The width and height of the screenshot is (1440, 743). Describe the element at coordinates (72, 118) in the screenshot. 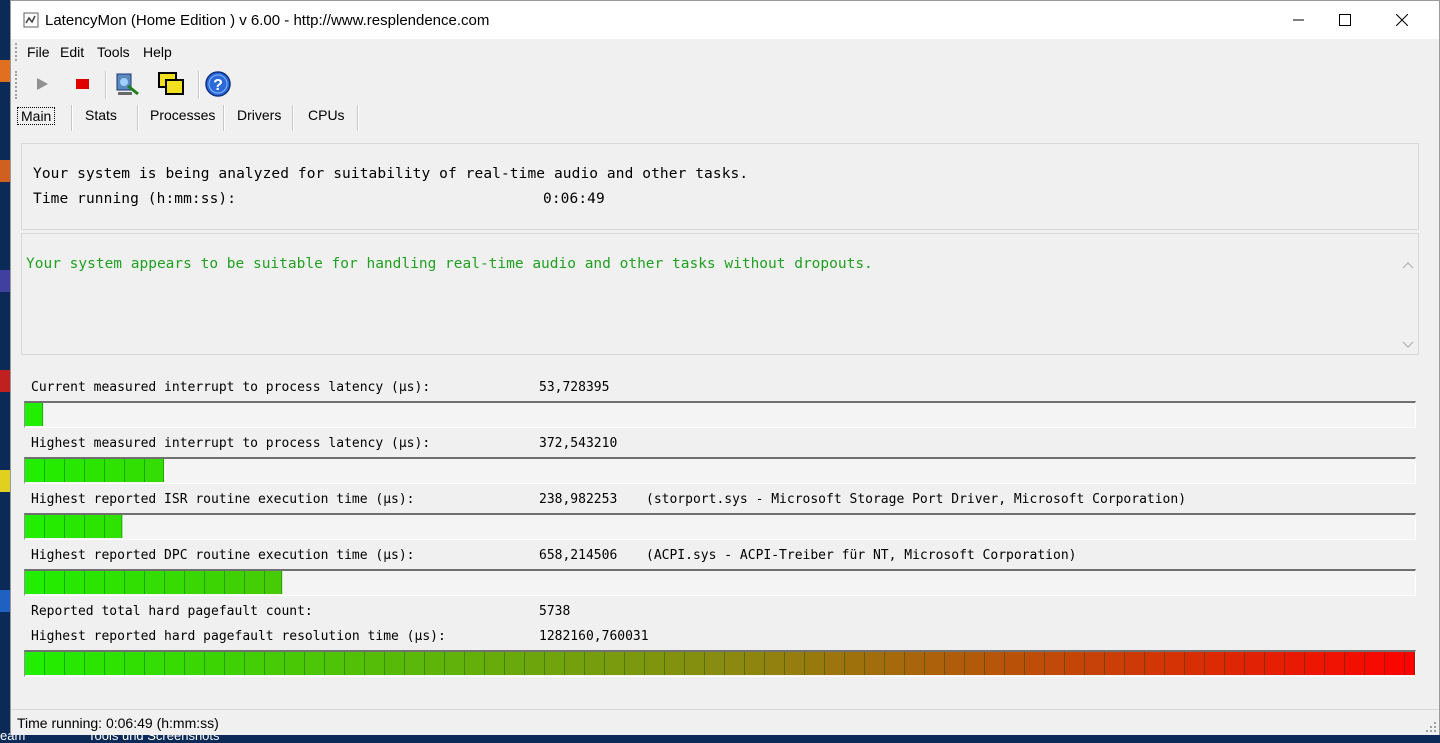

I see `tab-separator` at that location.